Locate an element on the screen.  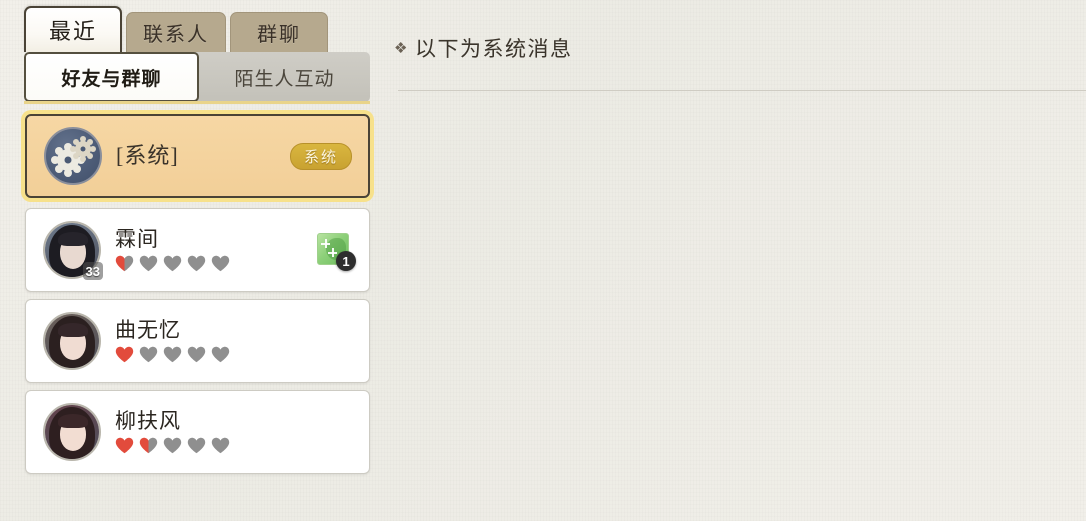
gift-notification: 1 is located at coordinates (336, 252).